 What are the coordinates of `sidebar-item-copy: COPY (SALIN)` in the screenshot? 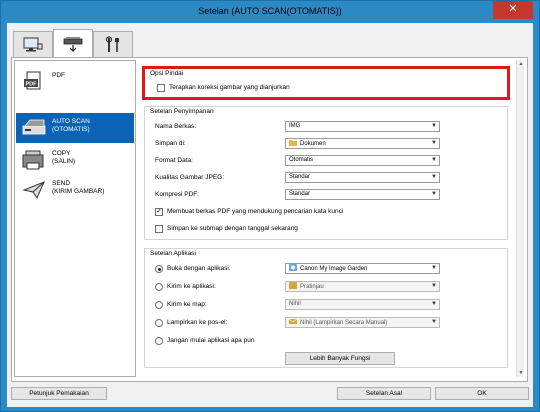 It's located at (75, 160).